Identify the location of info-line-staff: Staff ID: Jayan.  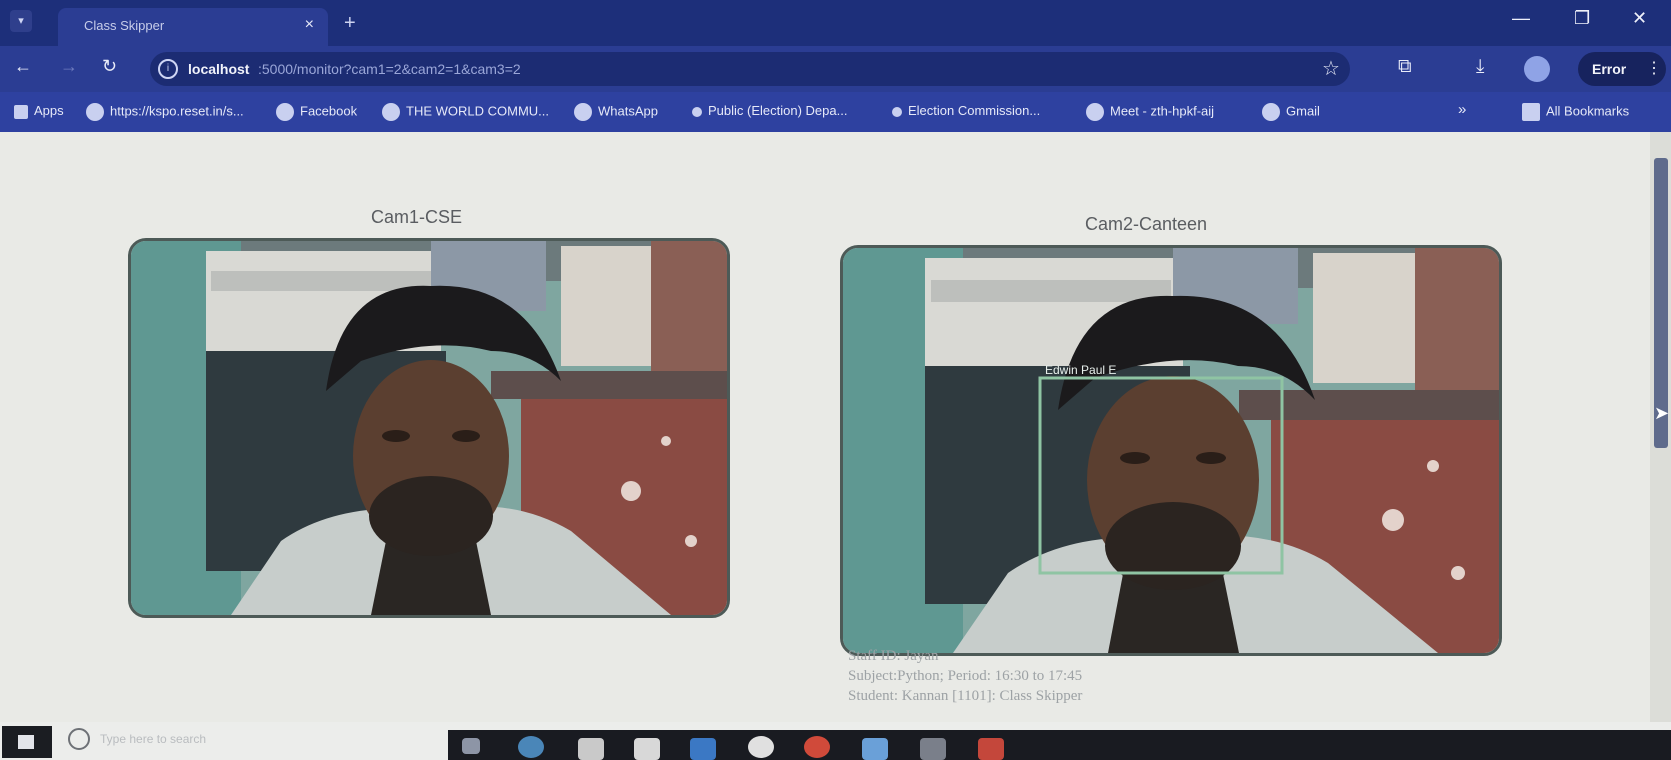
(893, 656).